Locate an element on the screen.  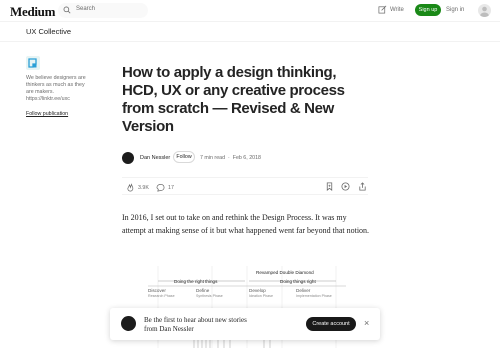
phase-deliver: Deliver is located at coordinates (303, 290).